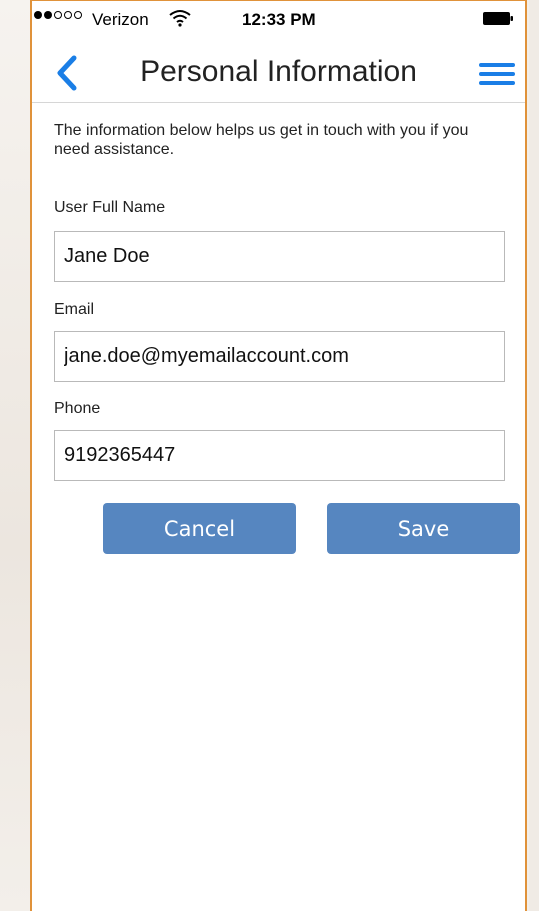  What do you see at coordinates (120, 19) in the screenshot?
I see `carrier-name: Verizon` at bounding box center [120, 19].